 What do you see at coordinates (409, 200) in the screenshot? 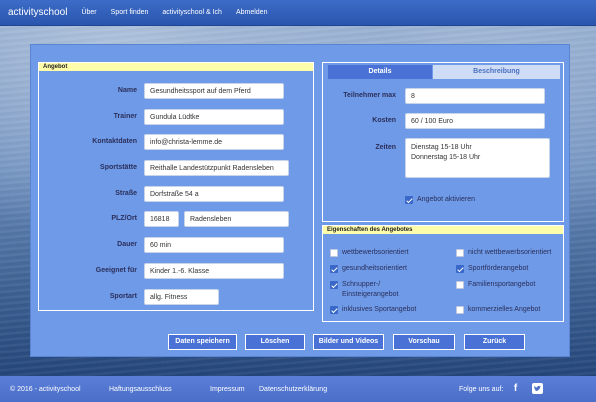
I see `checkbox-aktivieren` at bounding box center [409, 200].